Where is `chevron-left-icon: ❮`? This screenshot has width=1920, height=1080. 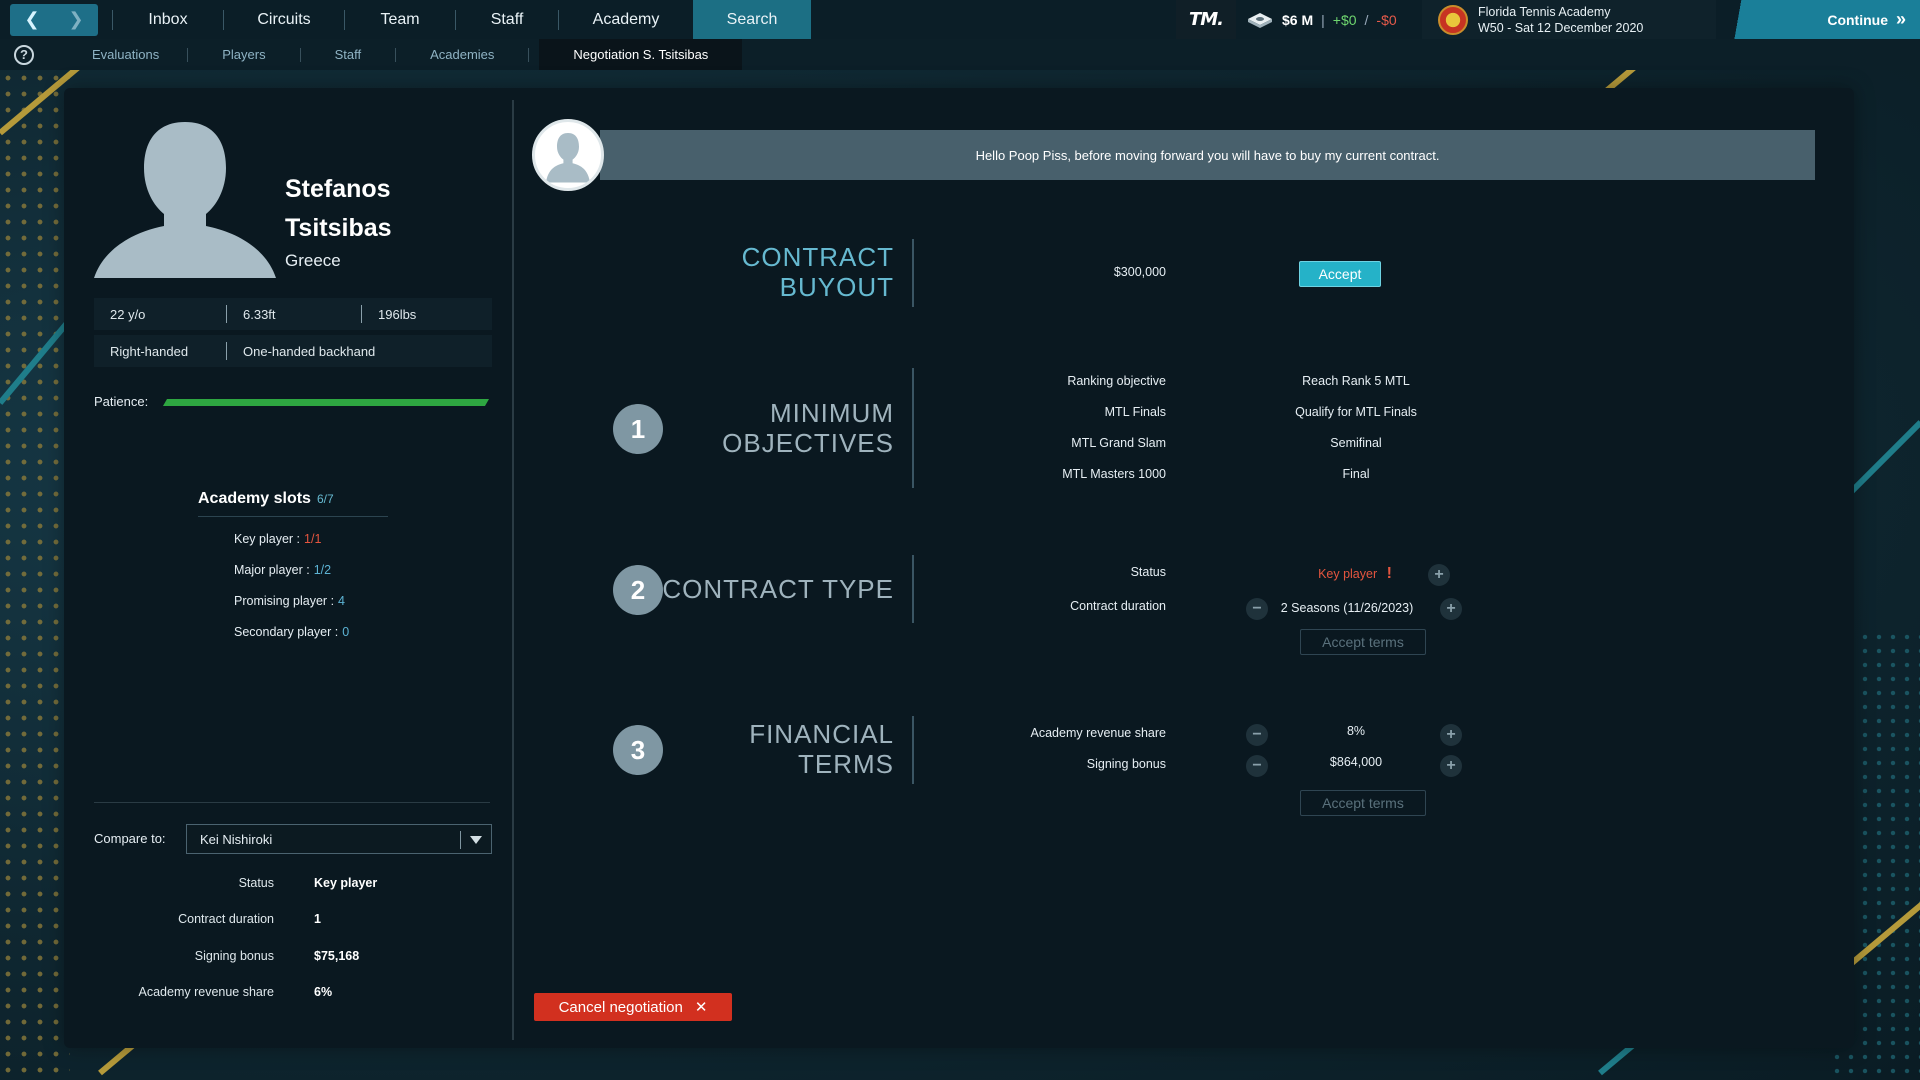
chevron-left-icon: ❮ is located at coordinates (31, 19).